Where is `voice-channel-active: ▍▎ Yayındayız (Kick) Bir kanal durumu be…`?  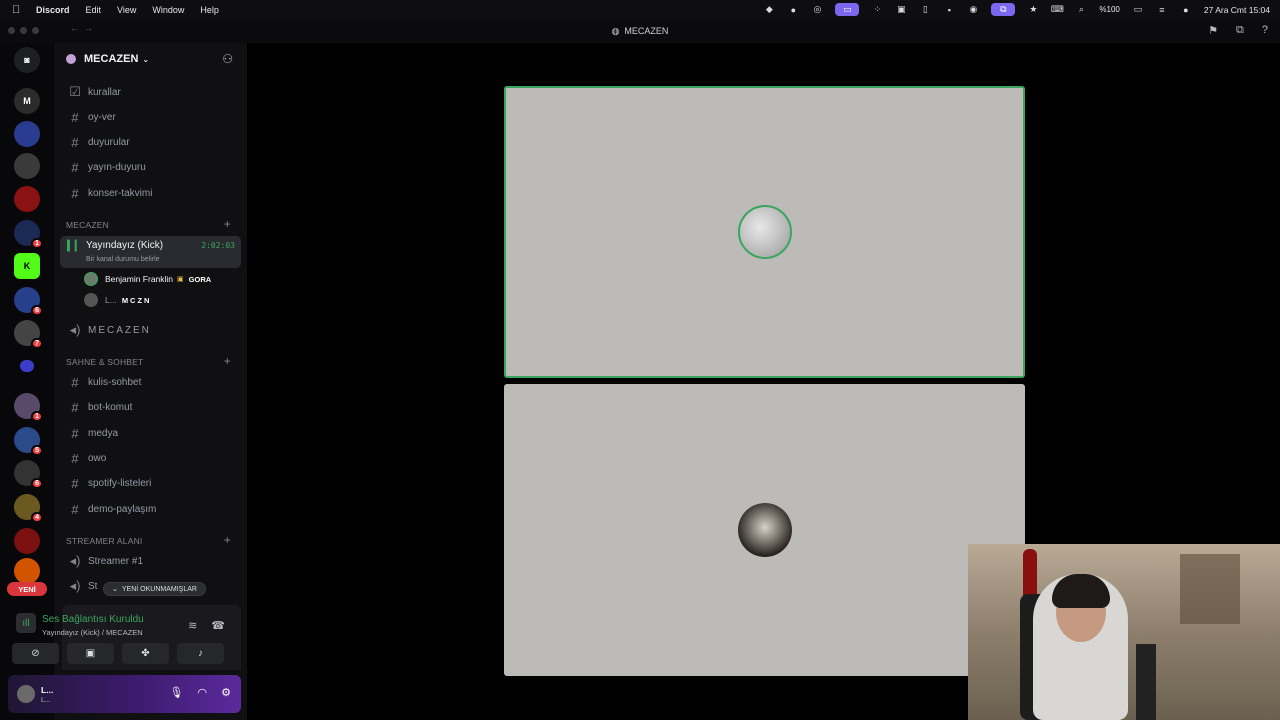 voice-channel-active: ▍▎ Yayındayız (Kick) Bir kanal durumu be… is located at coordinates (150, 252).